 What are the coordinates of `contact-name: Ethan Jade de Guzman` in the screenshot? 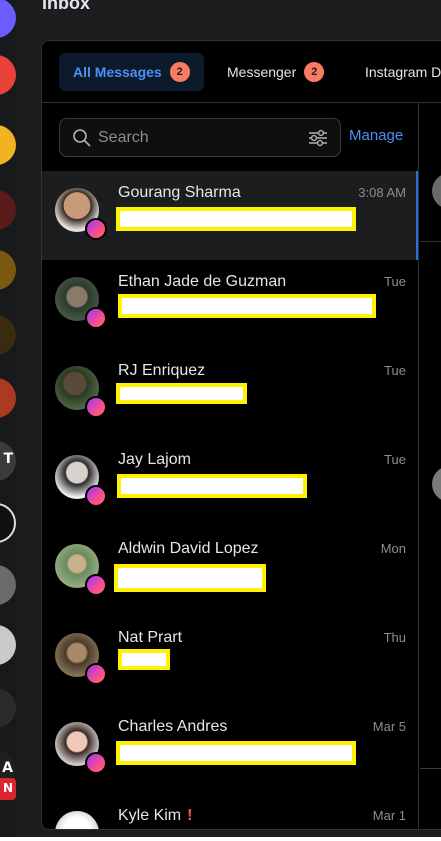 It's located at (202, 281).